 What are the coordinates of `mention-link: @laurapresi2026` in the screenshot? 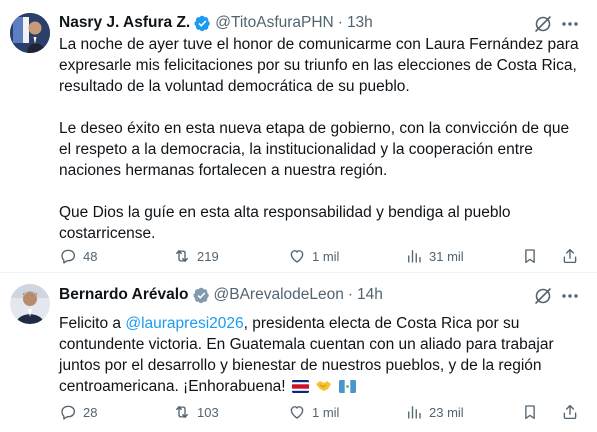 It's located at (184, 323).